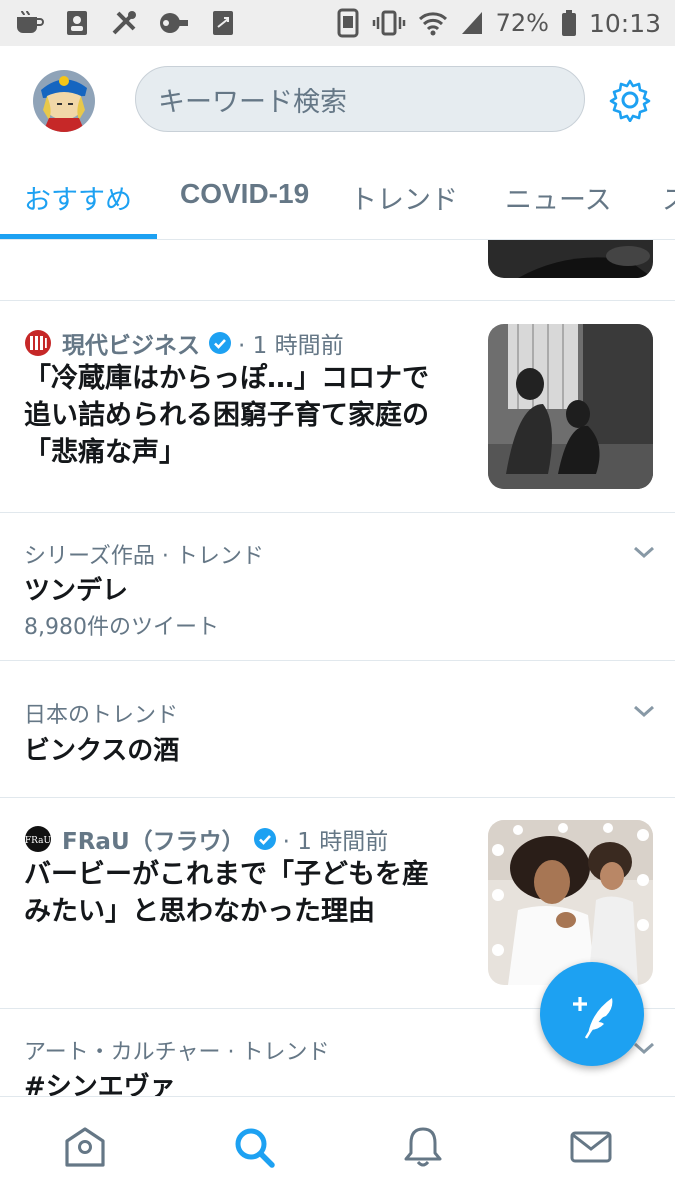 The width and height of the screenshot is (675, 1200). I want to click on trend-title: ビンクスの酒, so click(102, 751).